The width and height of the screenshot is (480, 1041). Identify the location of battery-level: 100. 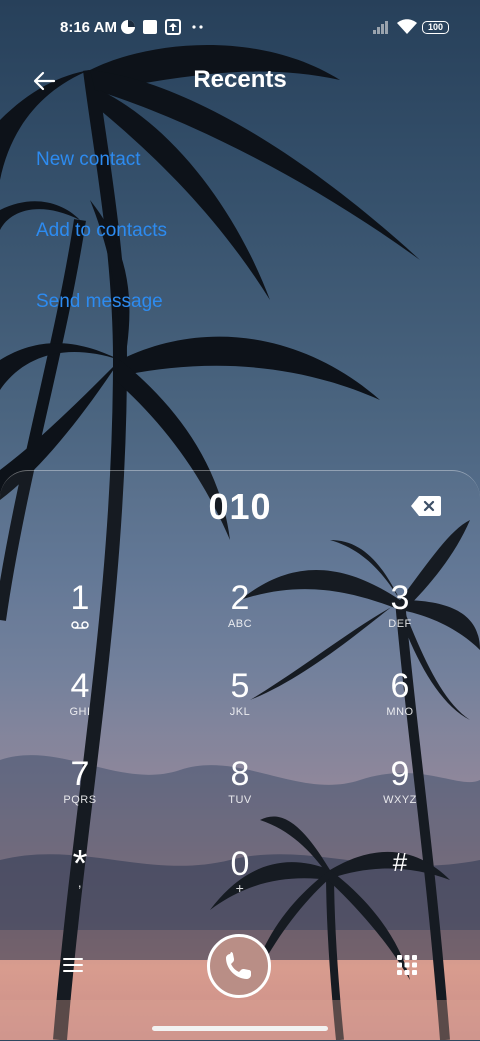
(435, 27).